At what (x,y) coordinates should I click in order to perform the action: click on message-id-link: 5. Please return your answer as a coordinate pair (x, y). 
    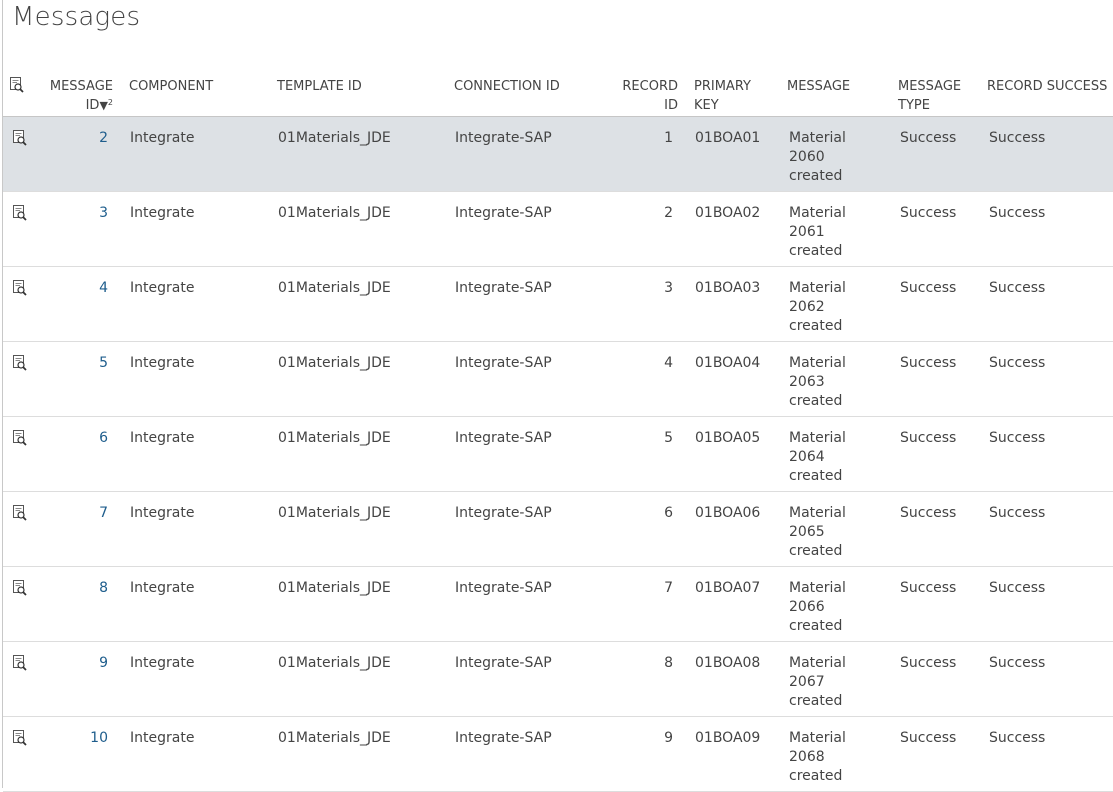
    Looking at the image, I should click on (78, 363).